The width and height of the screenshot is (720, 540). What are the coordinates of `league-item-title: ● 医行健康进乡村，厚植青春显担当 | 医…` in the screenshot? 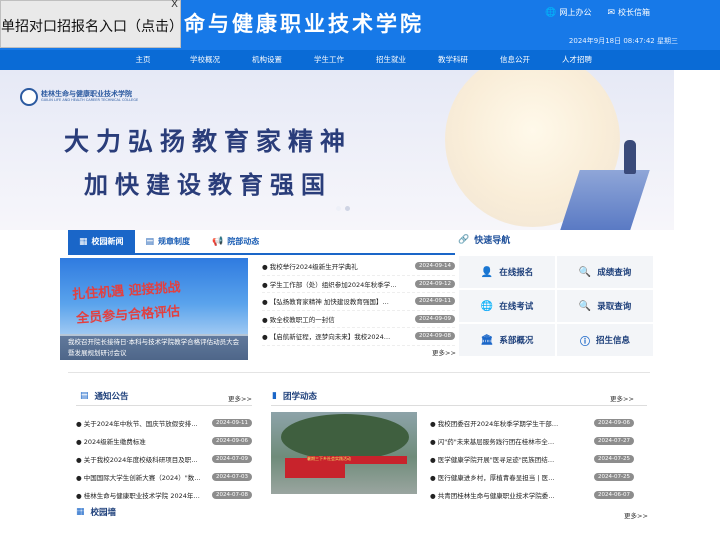 It's located at (492, 478).